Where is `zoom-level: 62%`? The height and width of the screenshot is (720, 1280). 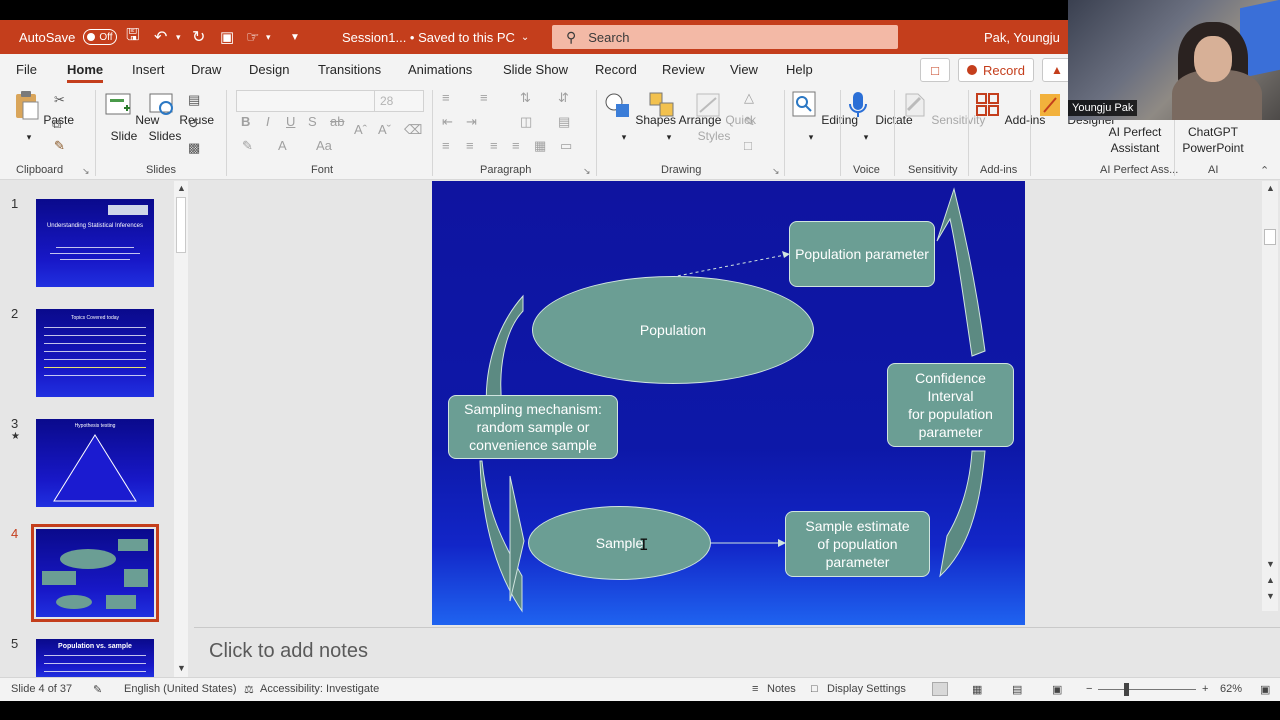 zoom-level: 62% is located at coordinates (1231, 689).